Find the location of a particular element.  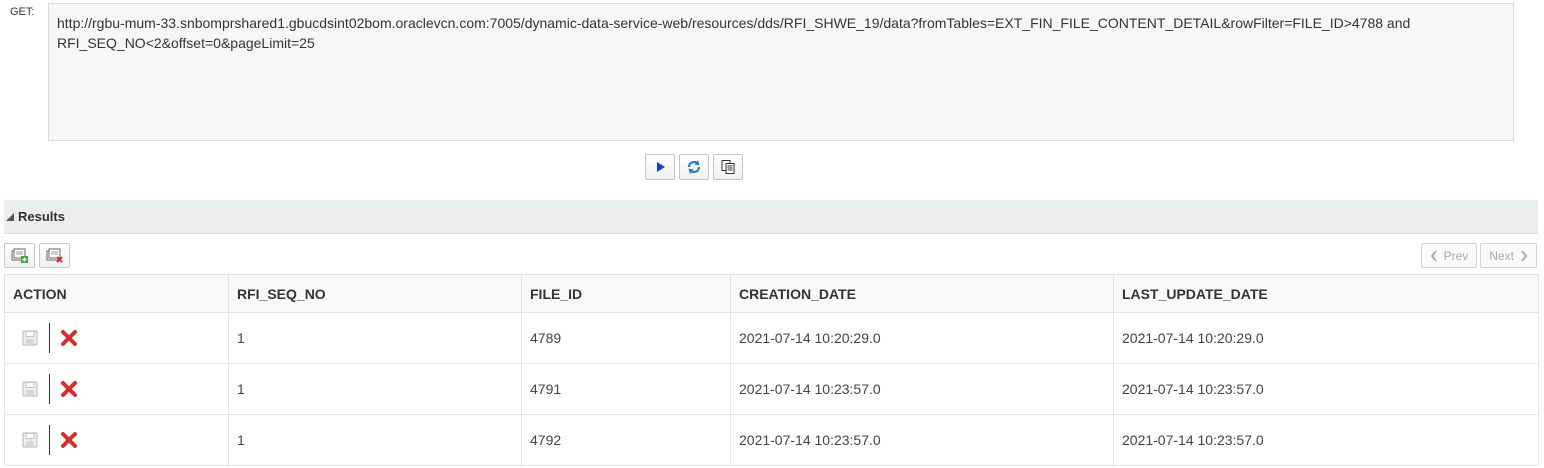

prev-page-button: Prev is located at coordinates (1449, 255).